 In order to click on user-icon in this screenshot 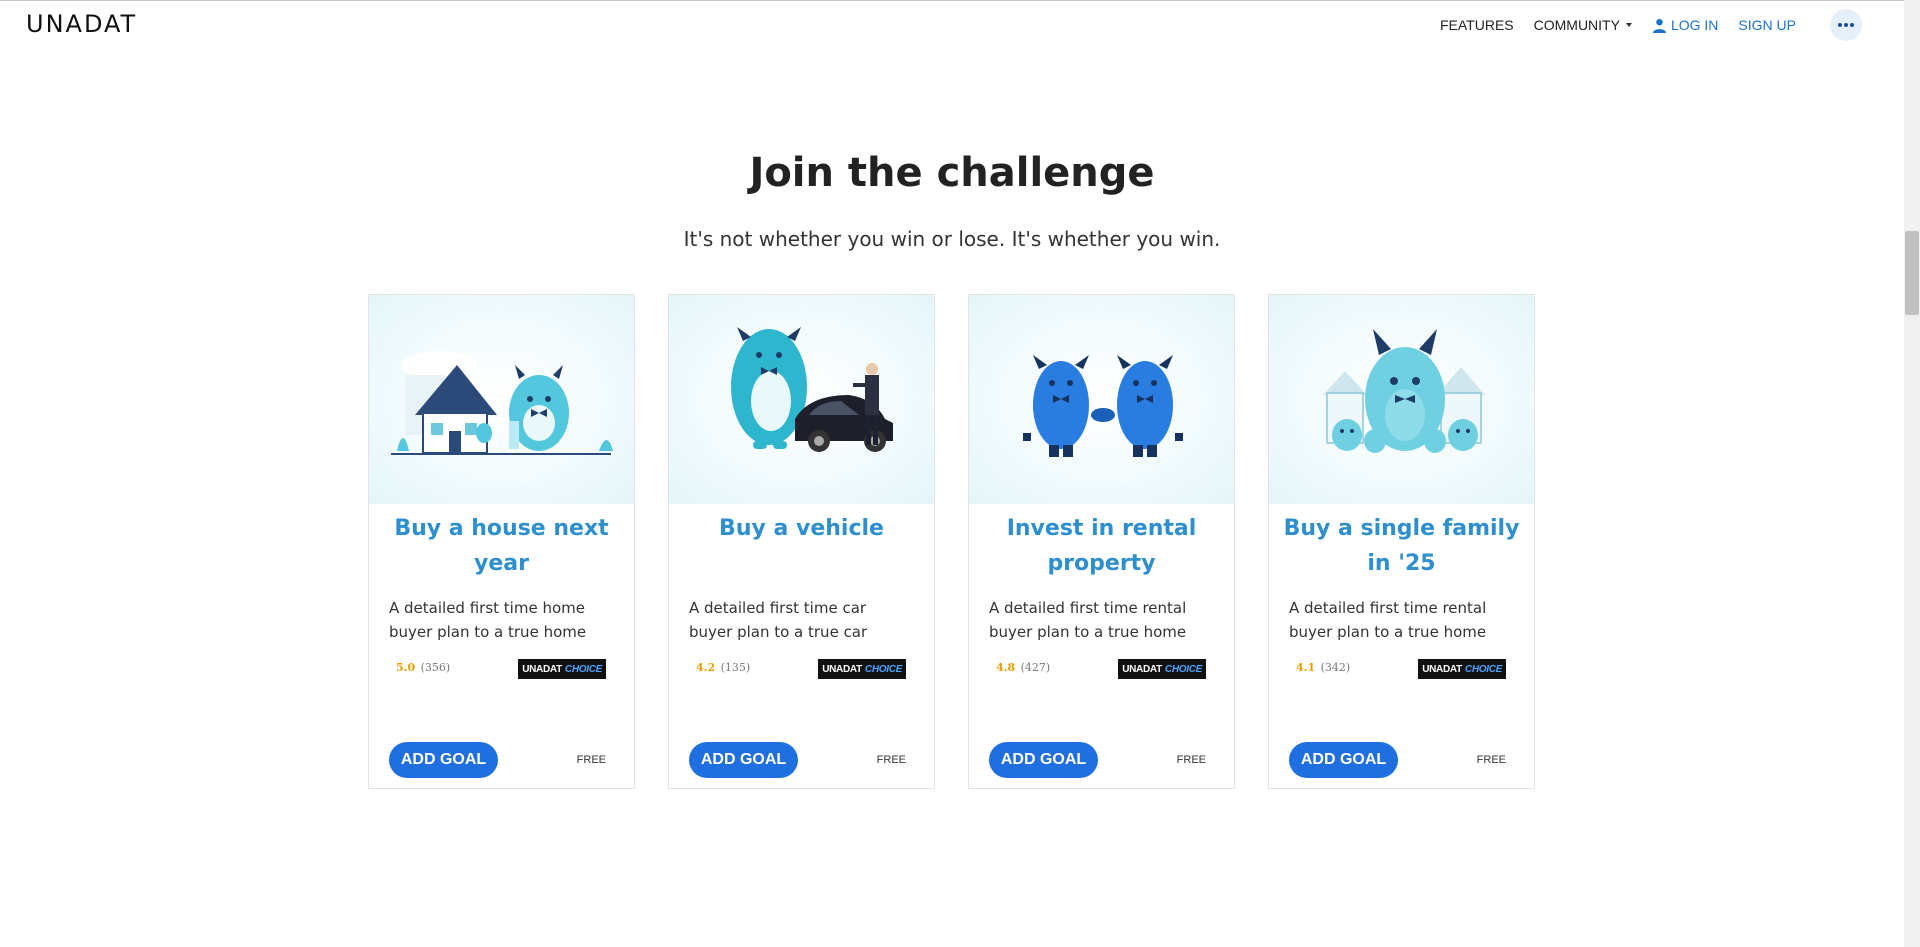, I will do `click(1659, 25)`.